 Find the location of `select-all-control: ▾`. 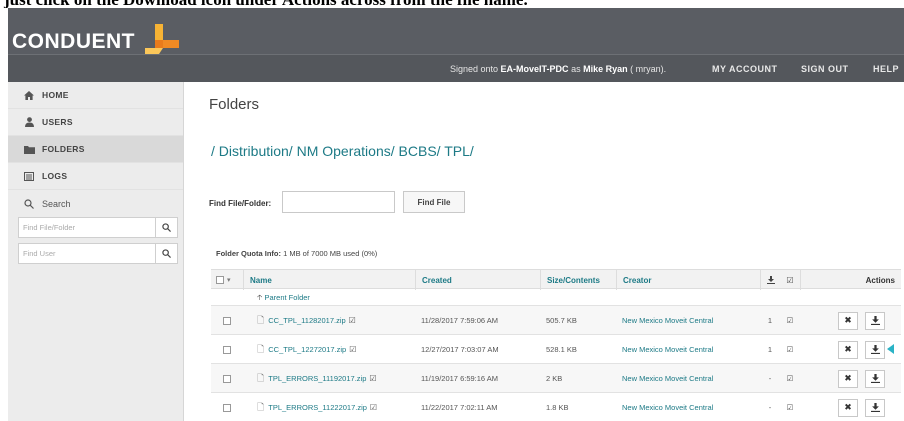

select-all-control: ▾ is located at coordinates (223, 280).